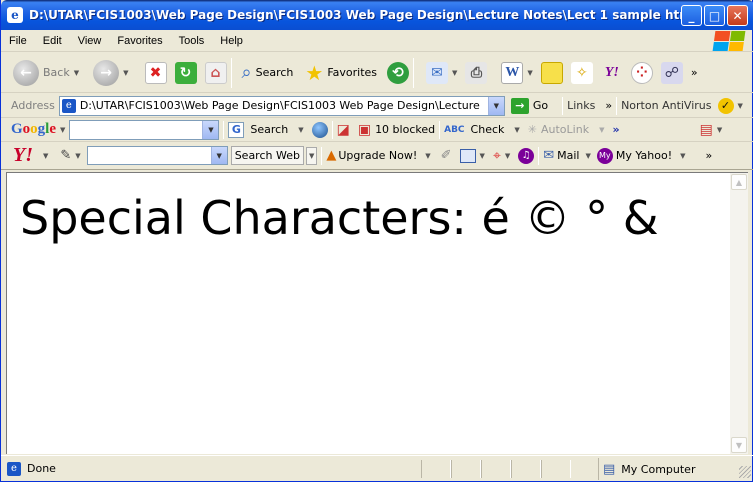 This screenshot has height=482, width=753. What do you see at coordinates (581, 72) in the screenshot?
I see `research-icon: ✧` at bounding box center [581, 72].